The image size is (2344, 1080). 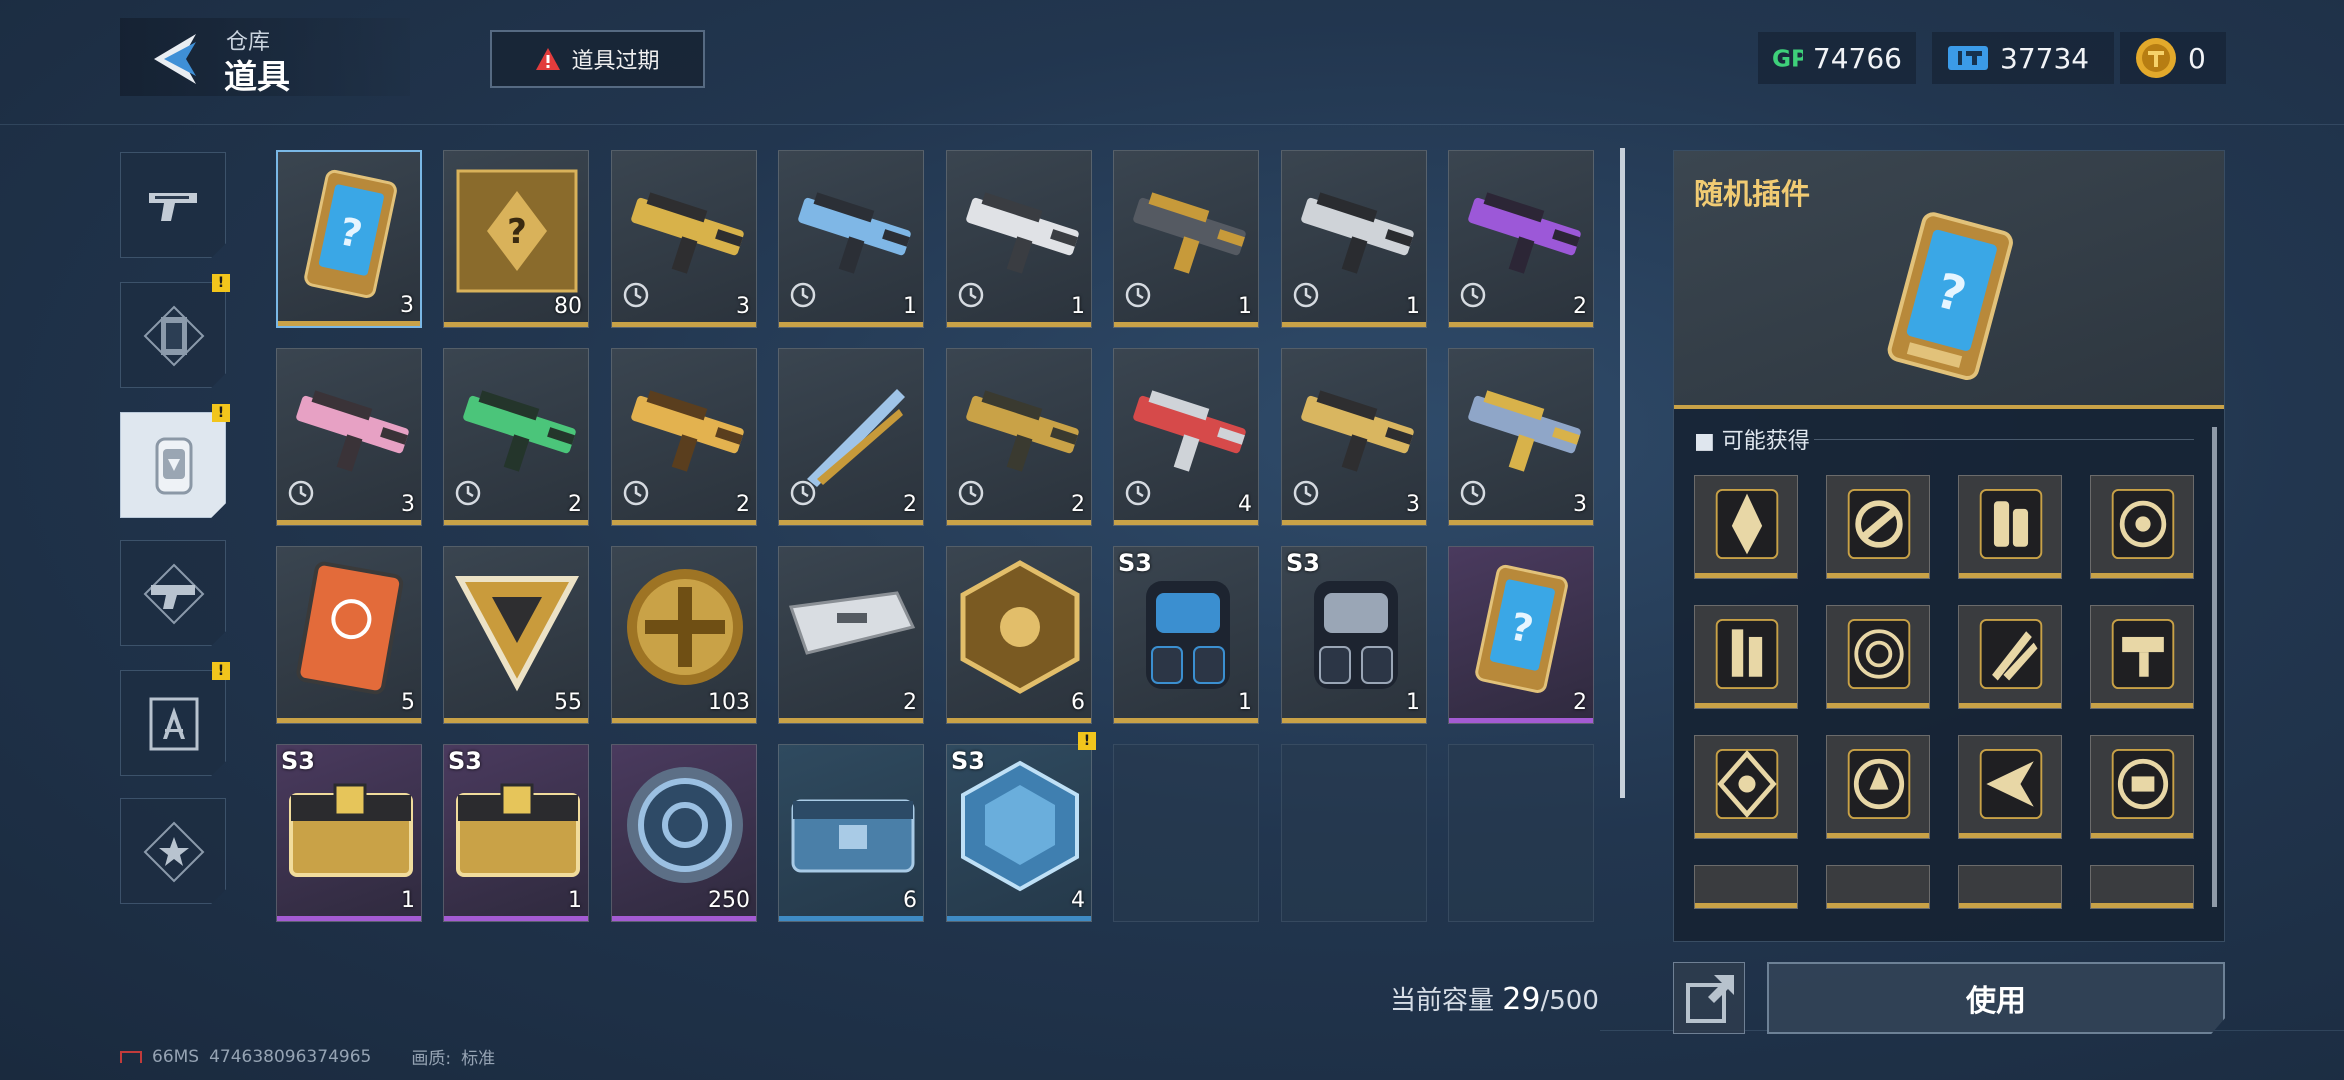 What do you see at coordinates (1521, 628) in the screenshot?
I see `random-plugin-purple-icon: ?` at bounding box center [1521, 628].